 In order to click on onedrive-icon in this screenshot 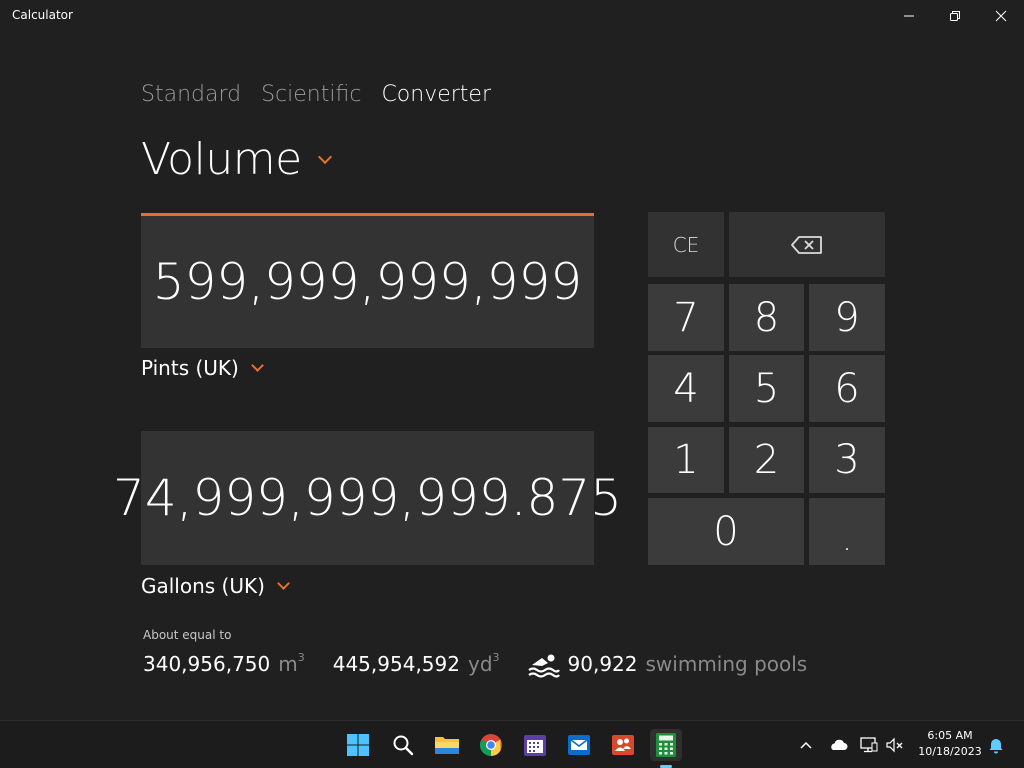, I will do `click(838, 745)`.